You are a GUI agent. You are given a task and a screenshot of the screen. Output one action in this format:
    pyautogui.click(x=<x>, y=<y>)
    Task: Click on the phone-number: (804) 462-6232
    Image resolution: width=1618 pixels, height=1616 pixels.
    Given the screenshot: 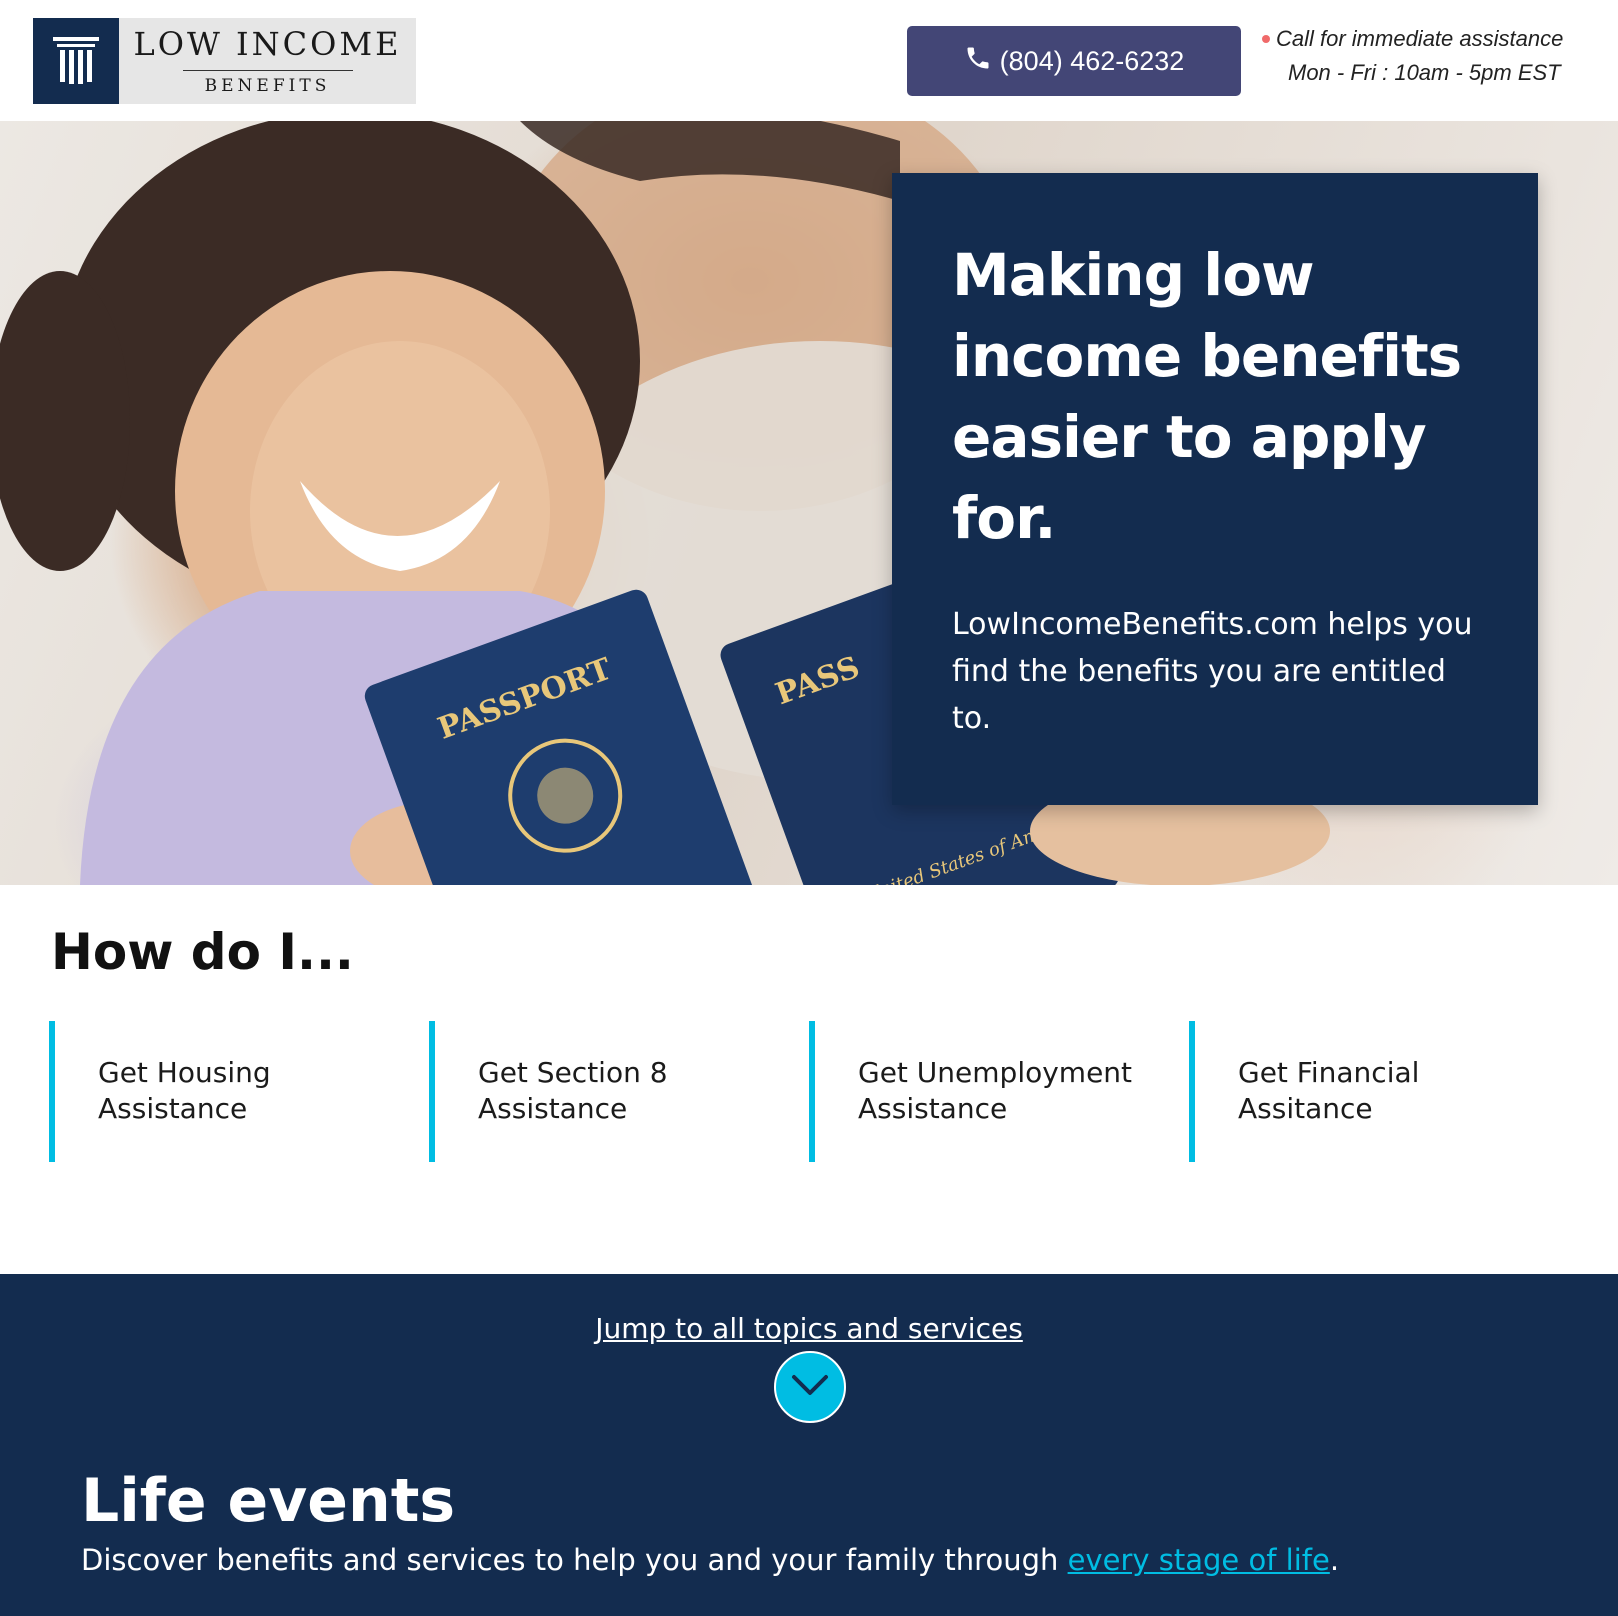 What is the action you would take?
    pyautogui.click(x=1092, y=60)
    